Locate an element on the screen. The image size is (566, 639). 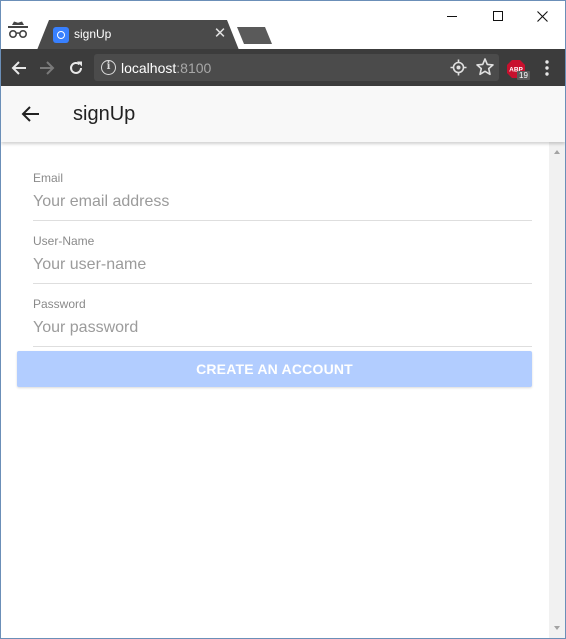
scroll-down-icon is located at coordinates (557, 628).